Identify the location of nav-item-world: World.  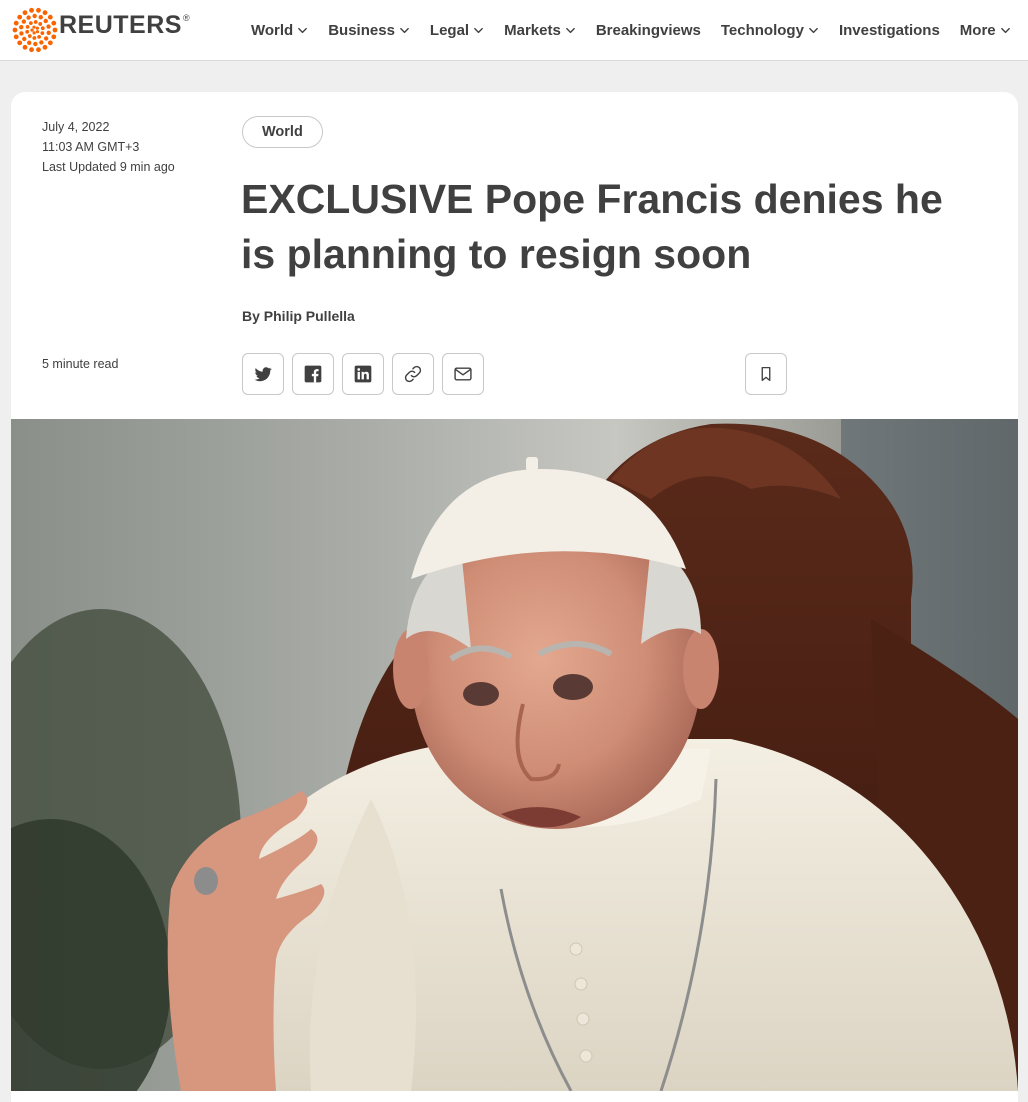
(279, 30).